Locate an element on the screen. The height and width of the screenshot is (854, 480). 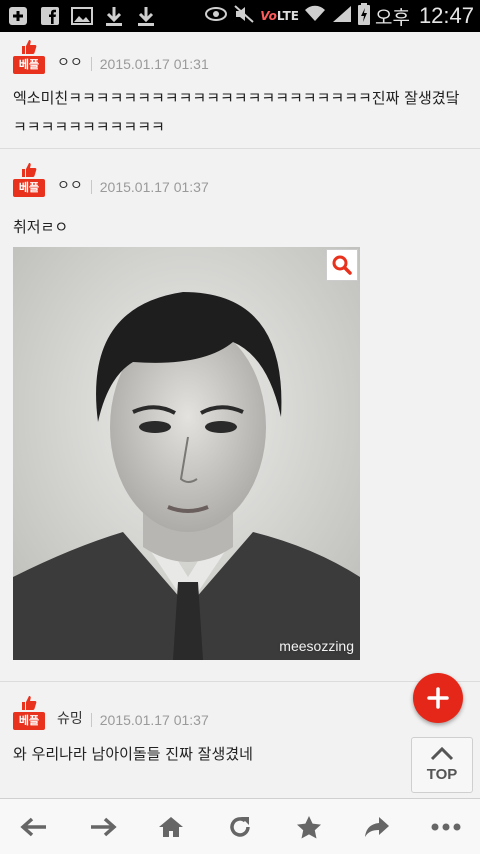
volte-indicator: VoLTE is located at coordinates (279, 16).